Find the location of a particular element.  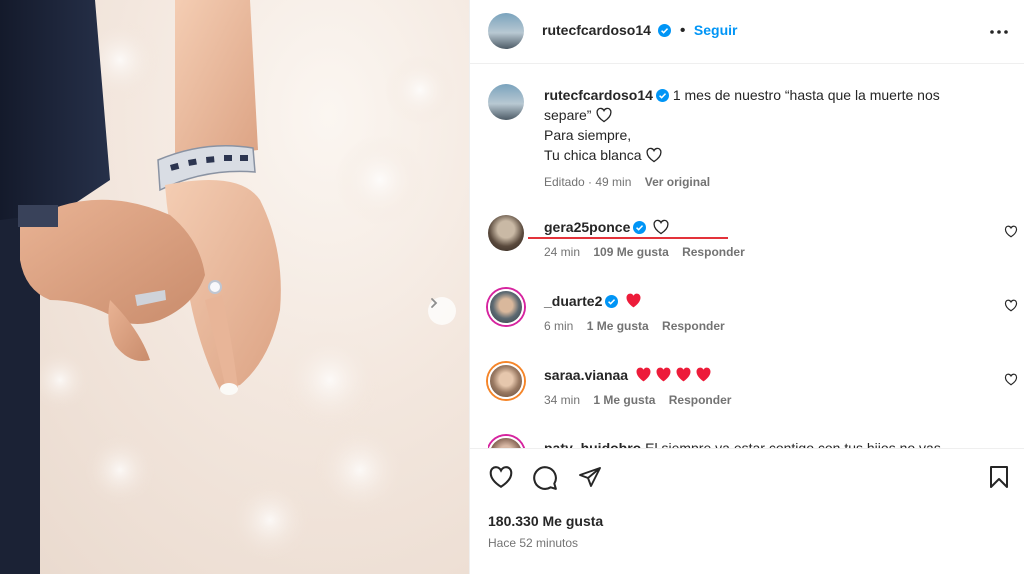

bookmark-icon is located at coordinates (999, 477).